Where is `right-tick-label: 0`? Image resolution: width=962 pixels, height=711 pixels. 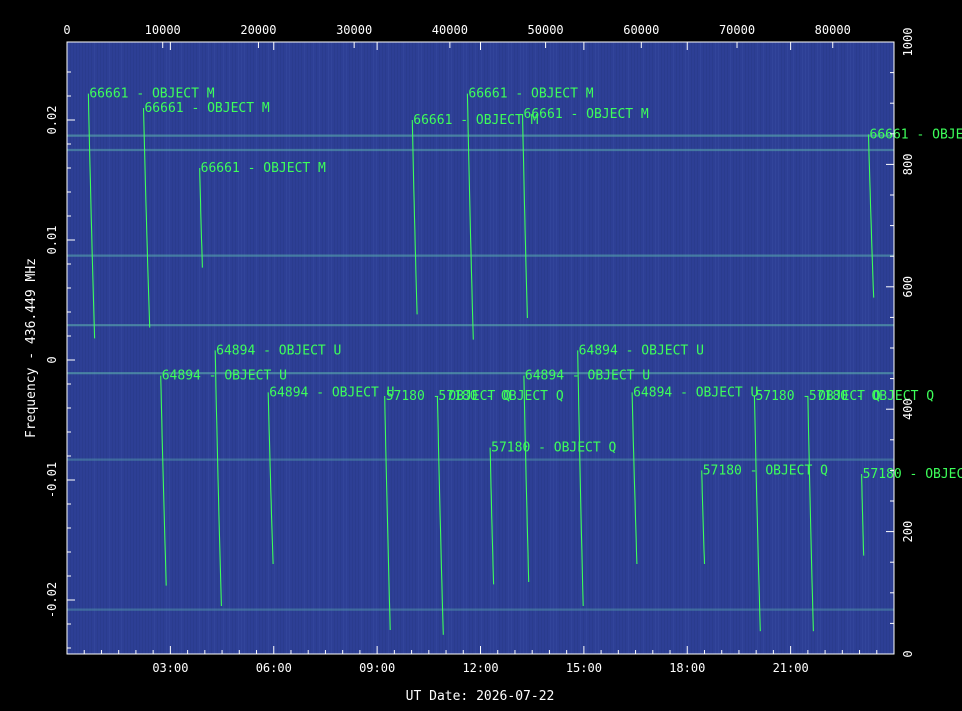
right-tick-label: 0 is located at coordinates (908, 653).